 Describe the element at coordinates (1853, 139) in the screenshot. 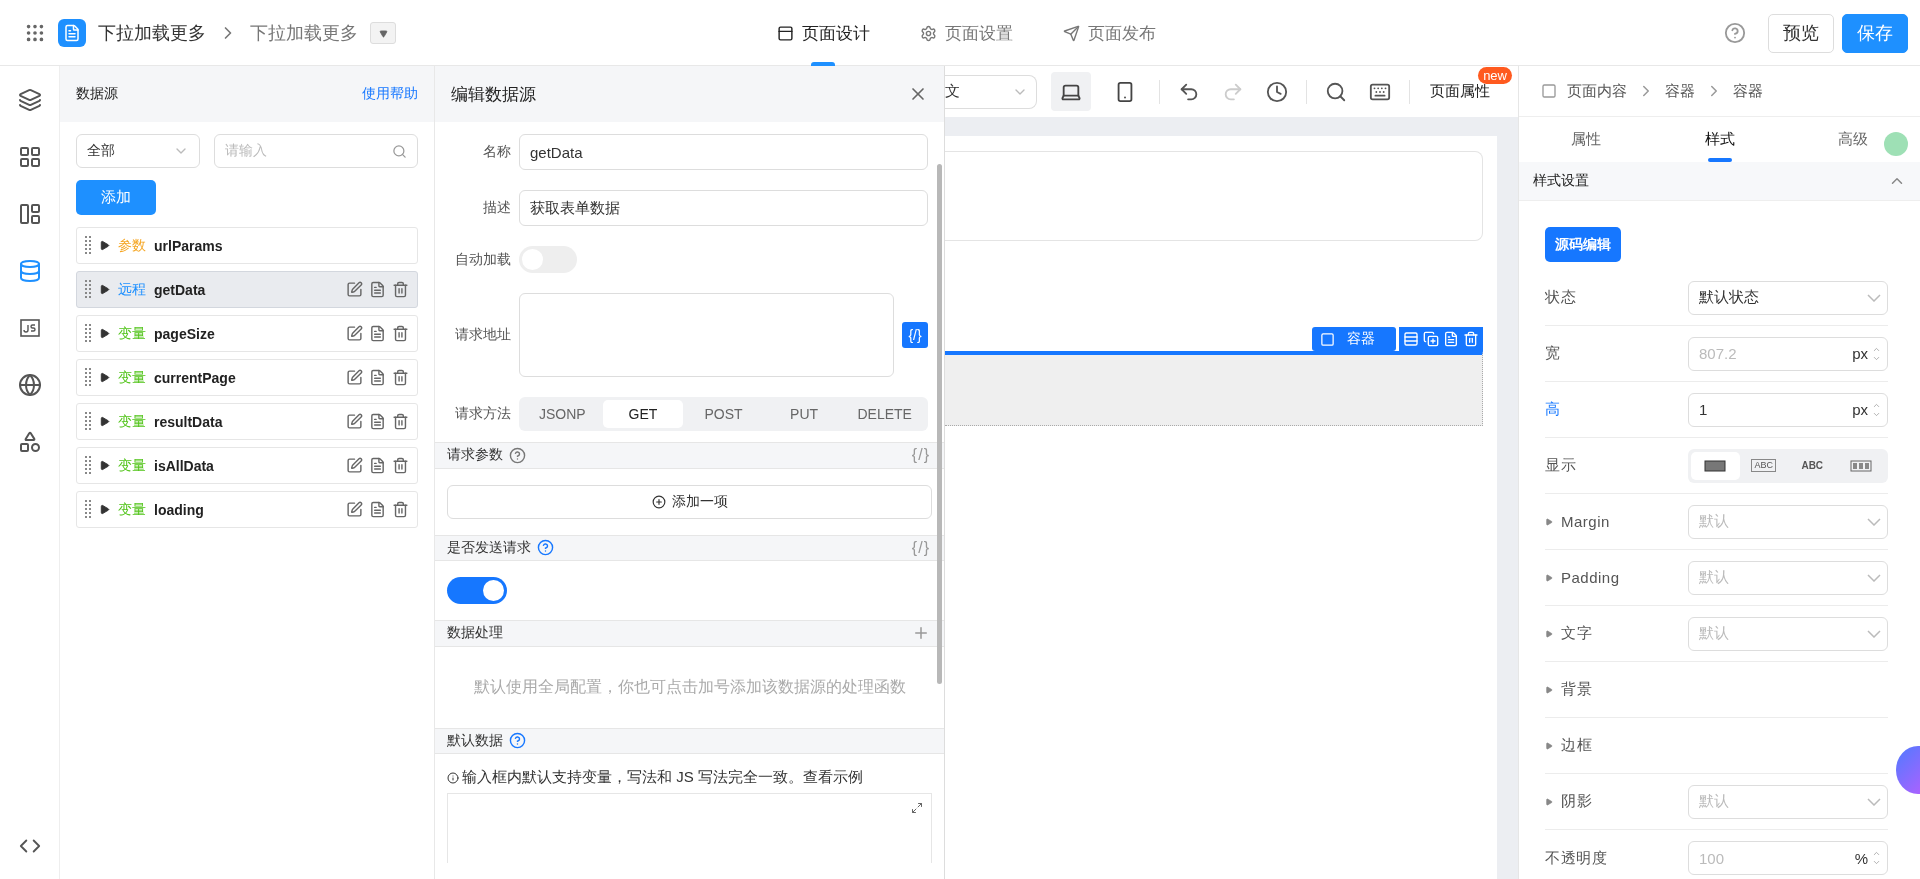

I see `inspector-tab: 高级` at that location.